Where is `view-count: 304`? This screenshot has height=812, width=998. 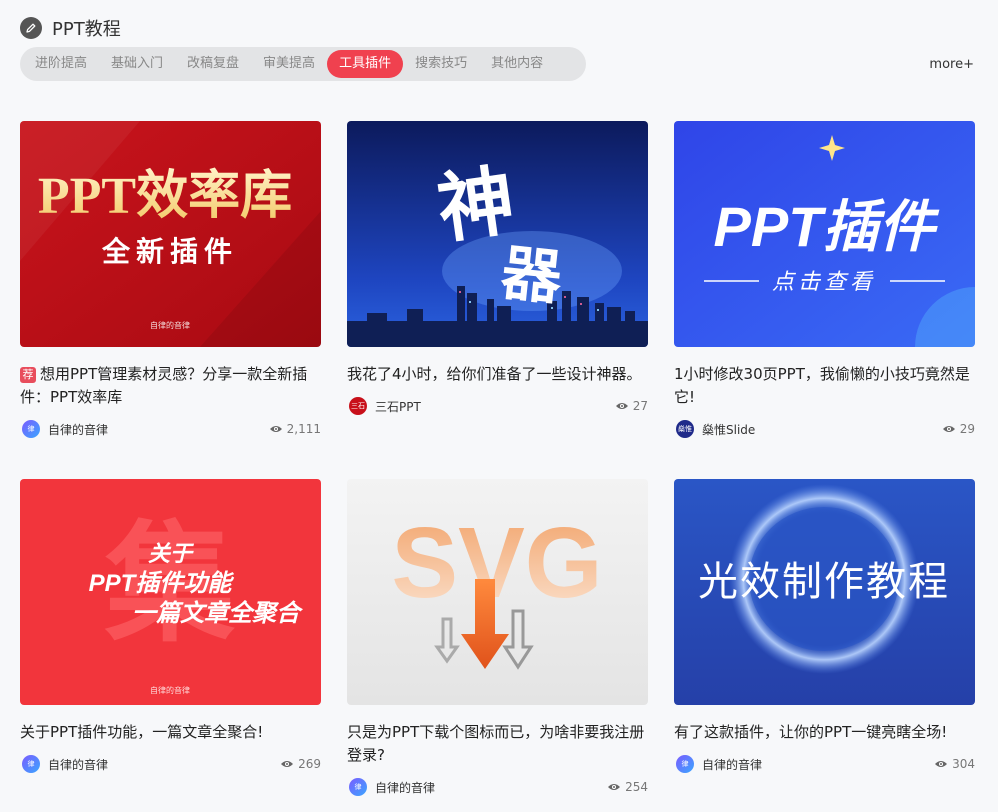
view-count: 304 is located at coordinates (954, 764).